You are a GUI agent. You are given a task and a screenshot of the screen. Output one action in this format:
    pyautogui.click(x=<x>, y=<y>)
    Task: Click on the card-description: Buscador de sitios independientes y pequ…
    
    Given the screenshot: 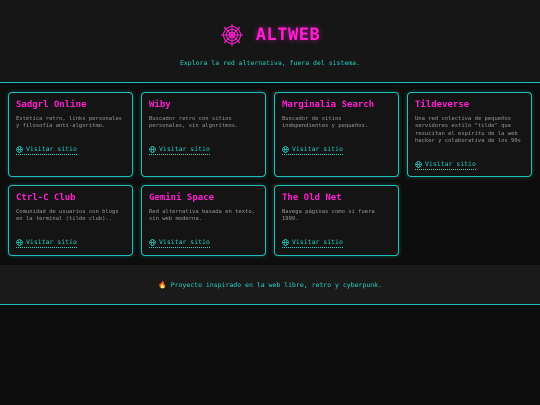 What is the action you would take?
    pyautogui.click(x=325, y=123)
    